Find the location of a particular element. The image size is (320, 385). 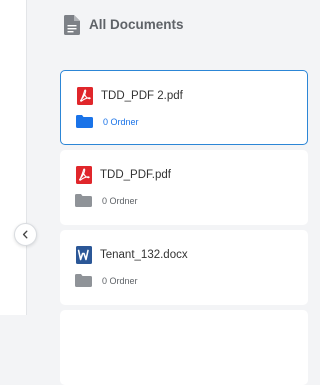

left-sidebar-rail is located at coordinates (13, 157).